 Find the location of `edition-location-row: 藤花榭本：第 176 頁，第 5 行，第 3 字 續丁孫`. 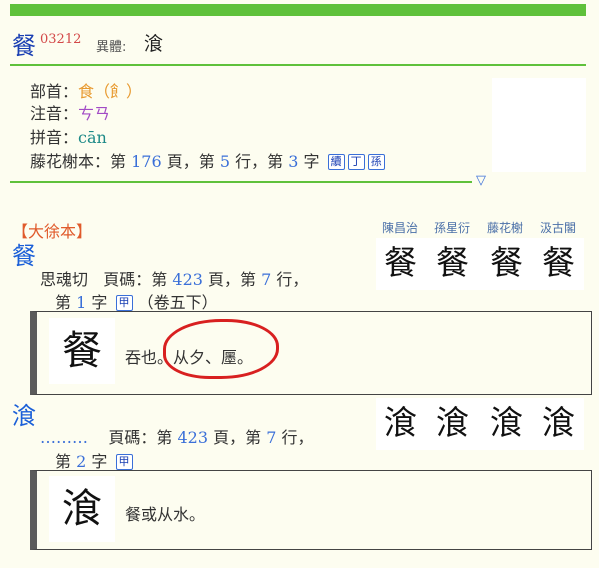

edition-location-row: 藤花榭本：第 176 頁，第 5 行，第 3 字 續丁孫 is located at coordinates (207, 160).